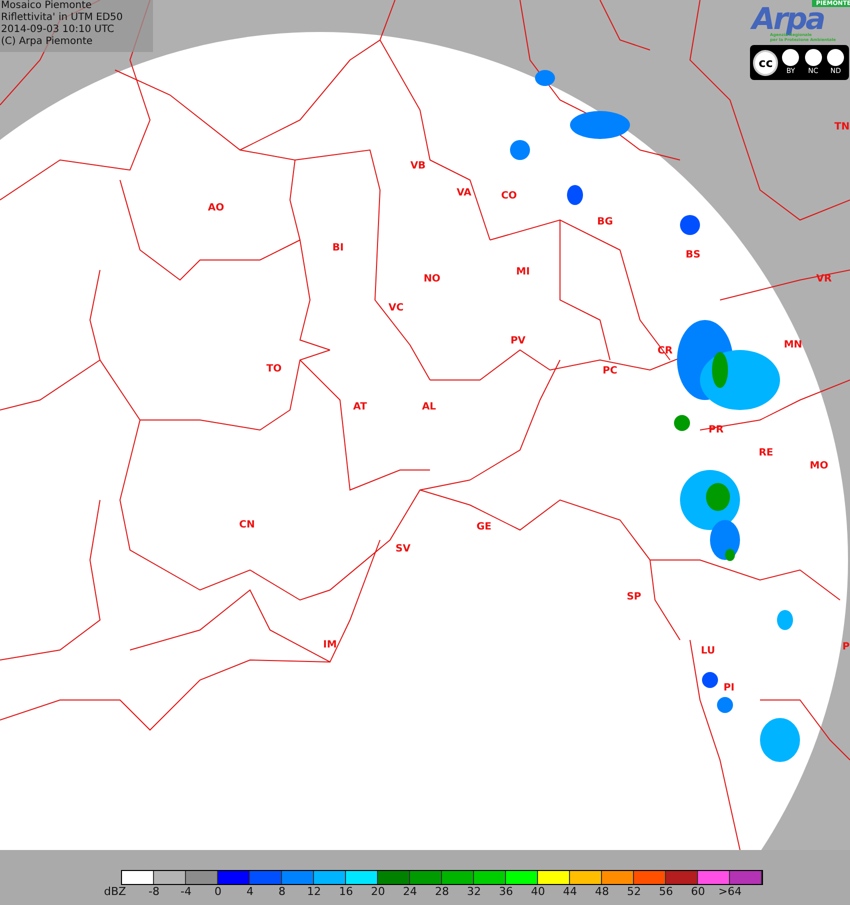 The height and width of the screenshot is (905, 850). Describe the element at coordinates (846, 647) in the screenshot. I see `province-label: P` at that location.